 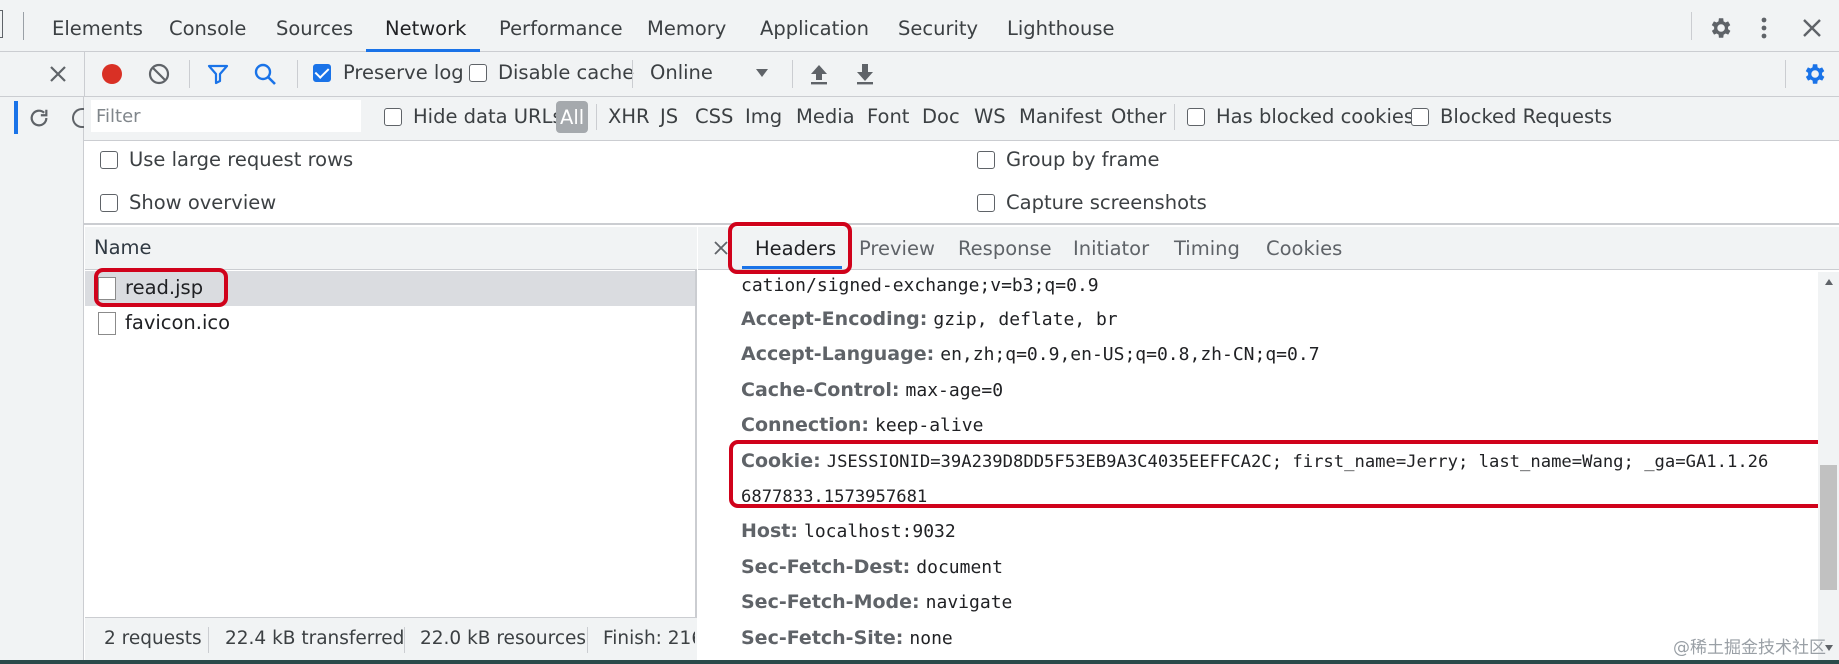 What do you see at coordinates (649, 638) in the screenshot?
I see `status-finish: Finish: 216` at bounding box center [649, 638].